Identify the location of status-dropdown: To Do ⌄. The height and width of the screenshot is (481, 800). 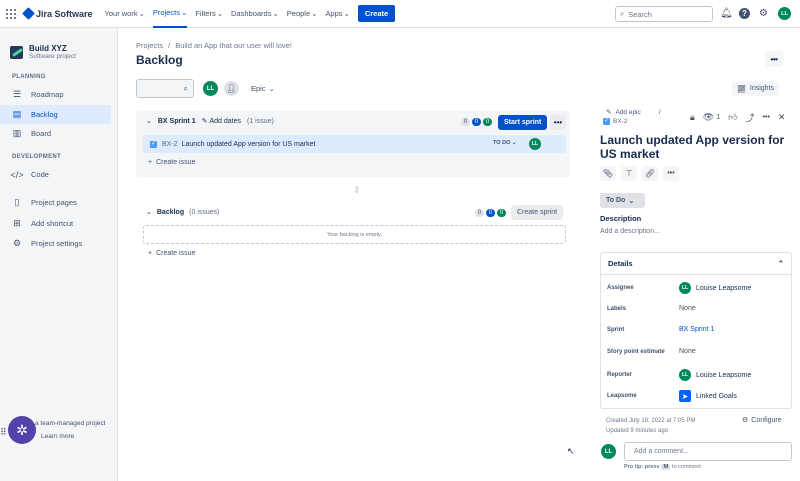
(622, 200).